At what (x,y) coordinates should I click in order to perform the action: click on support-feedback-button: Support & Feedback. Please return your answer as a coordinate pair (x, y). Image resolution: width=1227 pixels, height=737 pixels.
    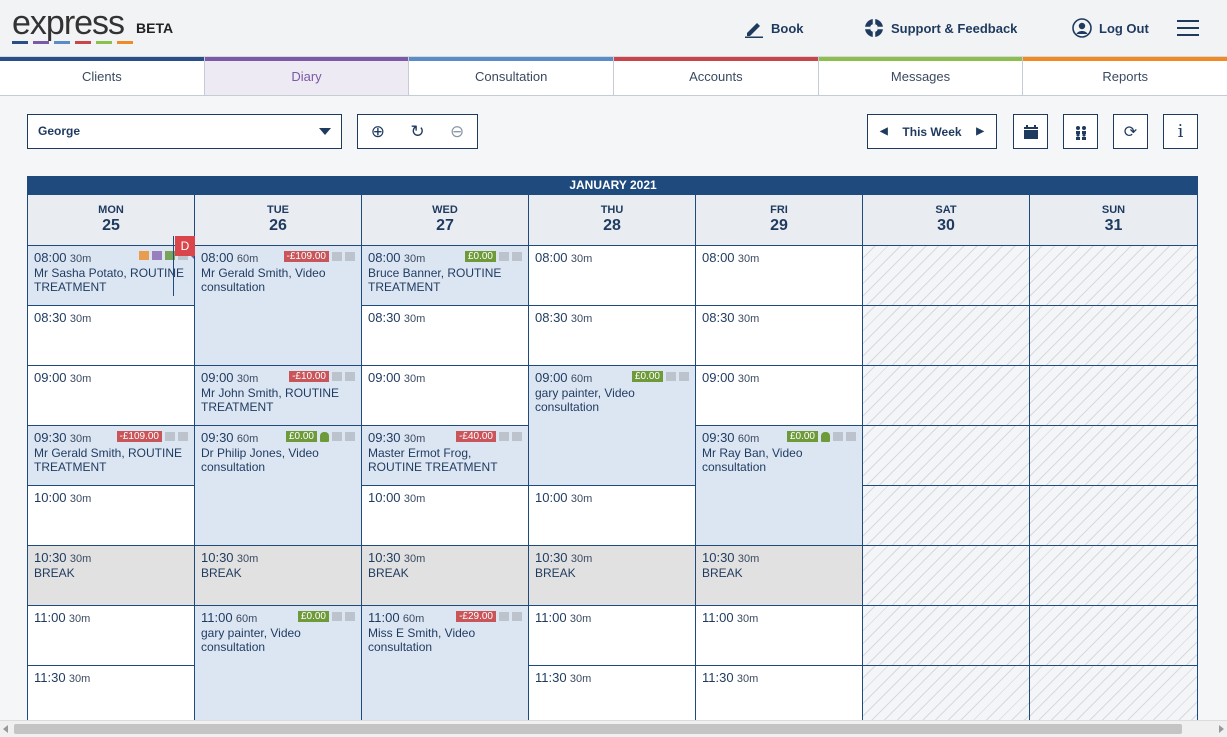
    Looking at the image, I should click on (940, 28).